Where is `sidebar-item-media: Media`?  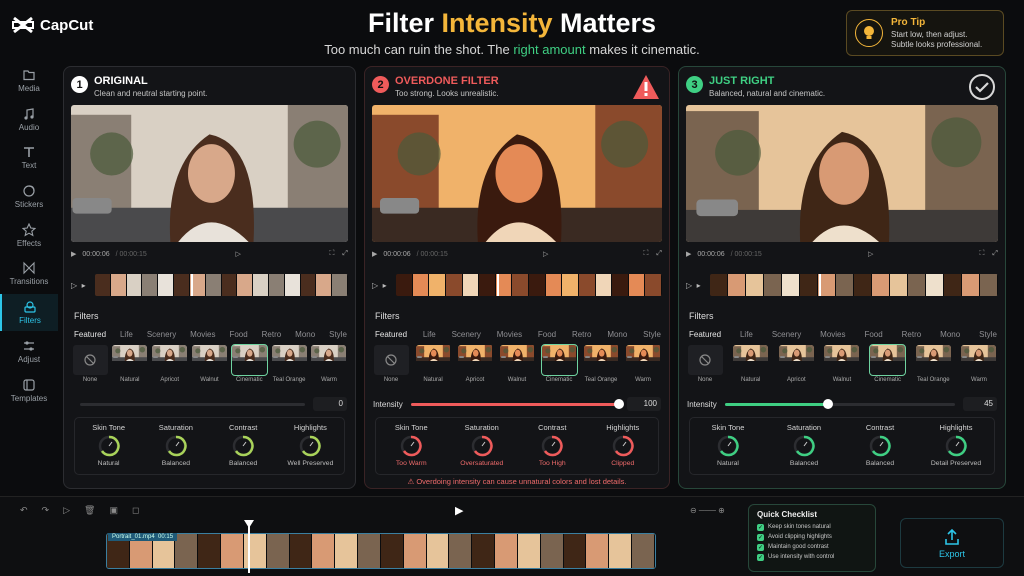 sidebar-item-media: Media is located at coordinates (29, 80).